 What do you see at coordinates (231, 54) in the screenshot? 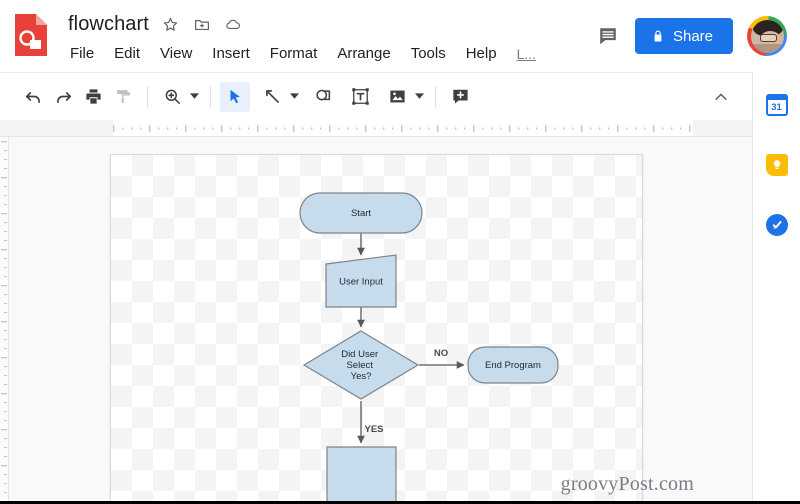
I see `menu-insert: Insert` at bounding box center [231, 54].